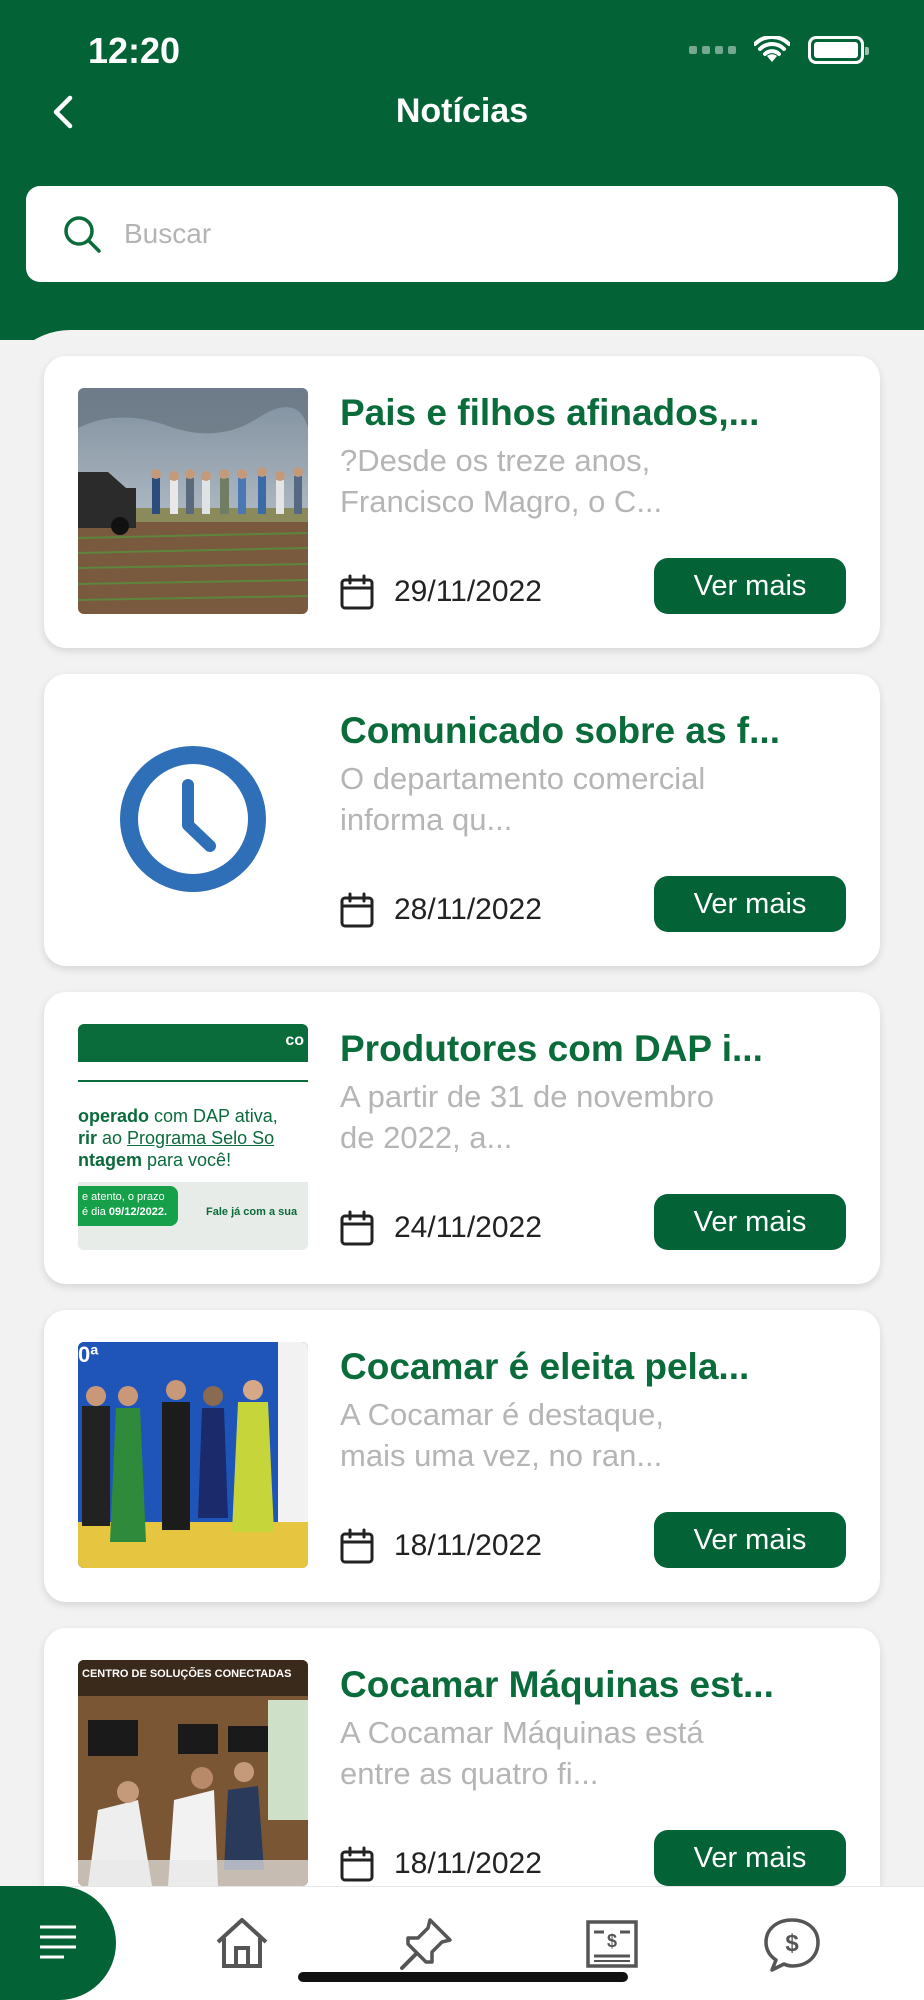  Describe the element at coordinates (463, 1977) in the screenshot. I see `home-indicator` at that location.